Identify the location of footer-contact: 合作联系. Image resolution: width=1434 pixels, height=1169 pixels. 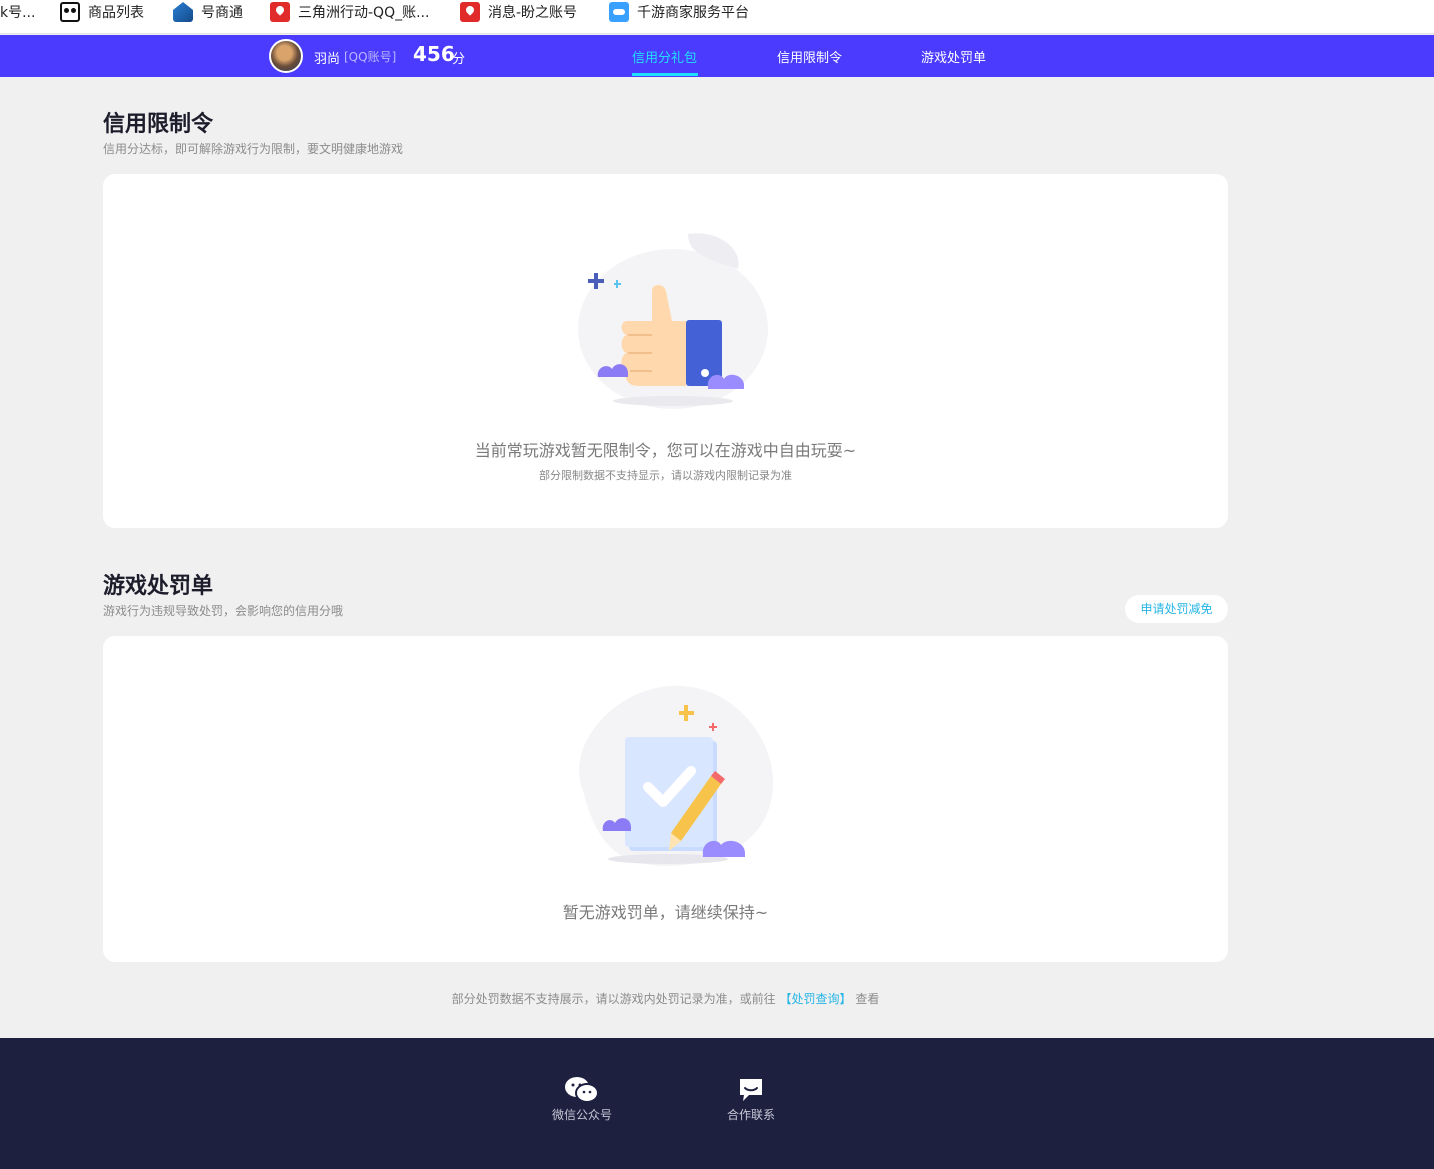
(751, 1099).